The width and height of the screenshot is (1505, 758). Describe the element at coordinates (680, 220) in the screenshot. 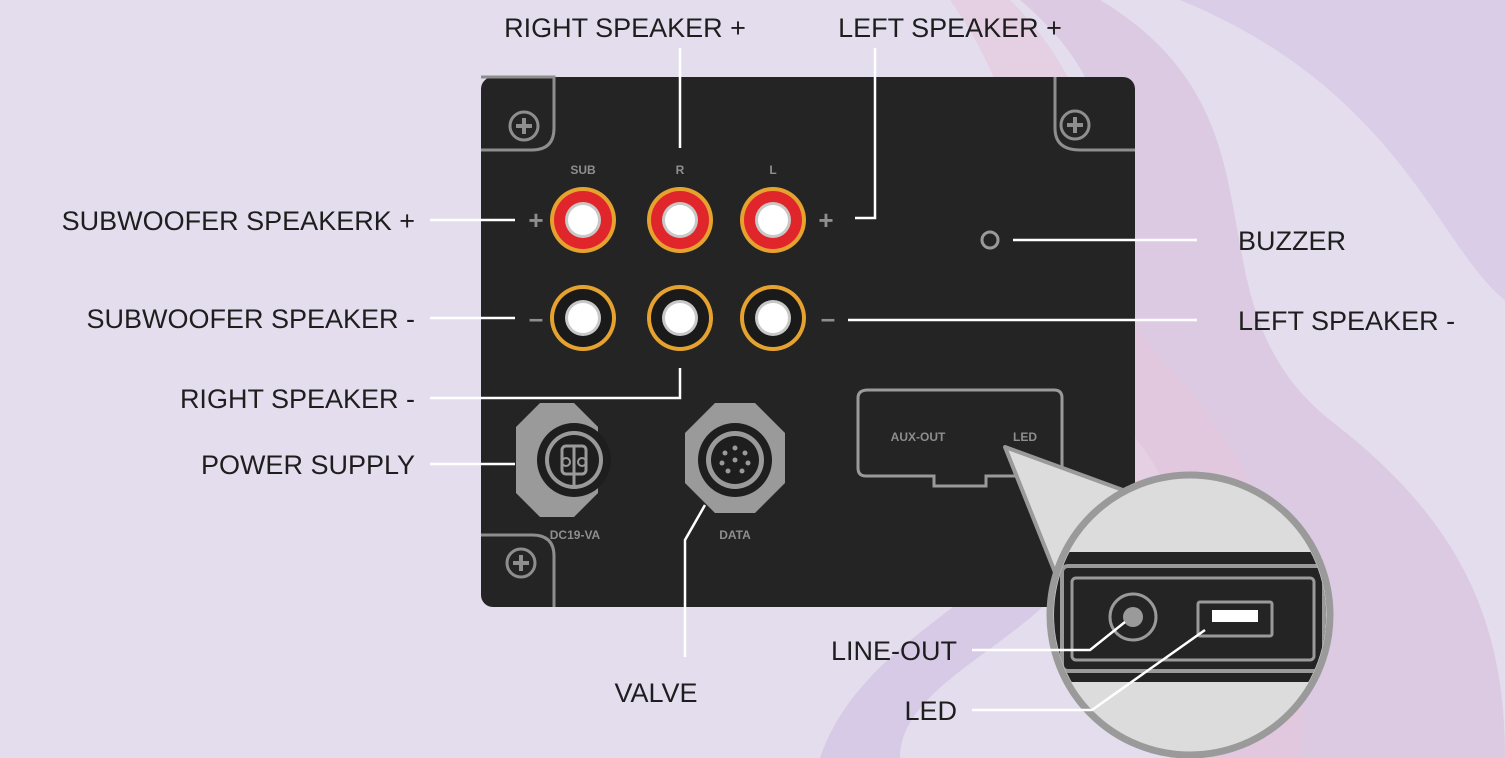

I see `terminal-right-positive` at that location.